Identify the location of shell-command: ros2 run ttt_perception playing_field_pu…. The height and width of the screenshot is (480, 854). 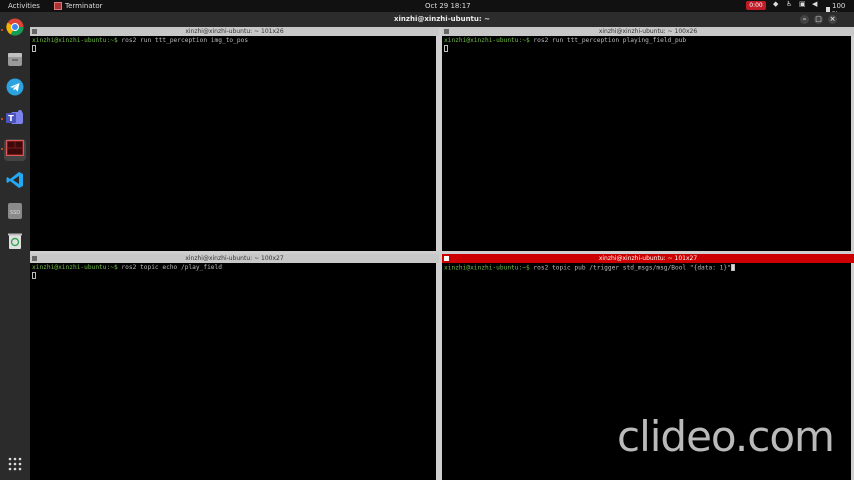
(610, 40).